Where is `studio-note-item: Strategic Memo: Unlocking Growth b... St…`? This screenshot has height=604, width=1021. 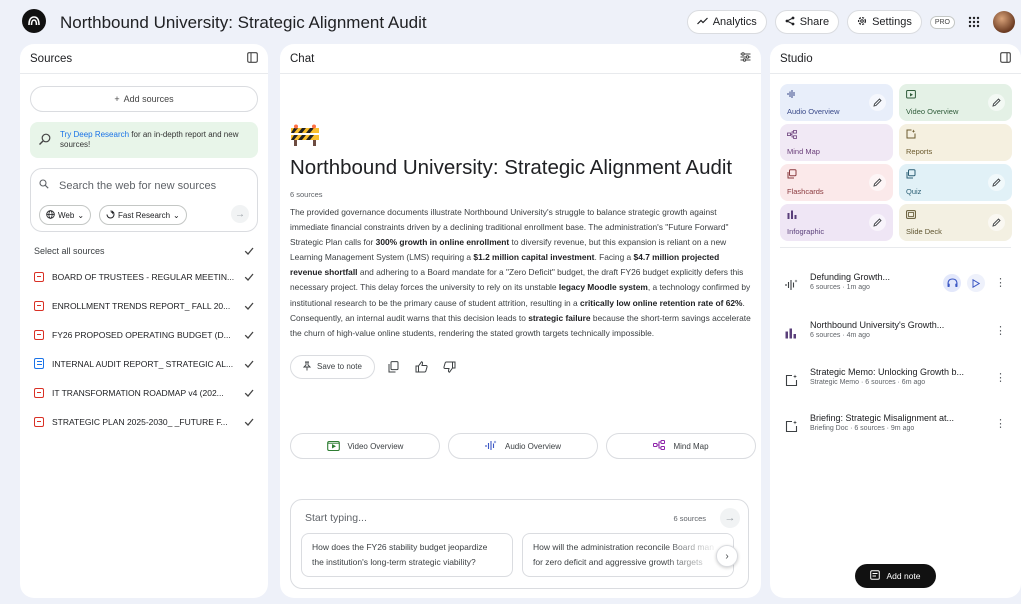 studio-note-item: Strategic Memo: Unlocking Growth b... St… is located at coordinates (896, 381).